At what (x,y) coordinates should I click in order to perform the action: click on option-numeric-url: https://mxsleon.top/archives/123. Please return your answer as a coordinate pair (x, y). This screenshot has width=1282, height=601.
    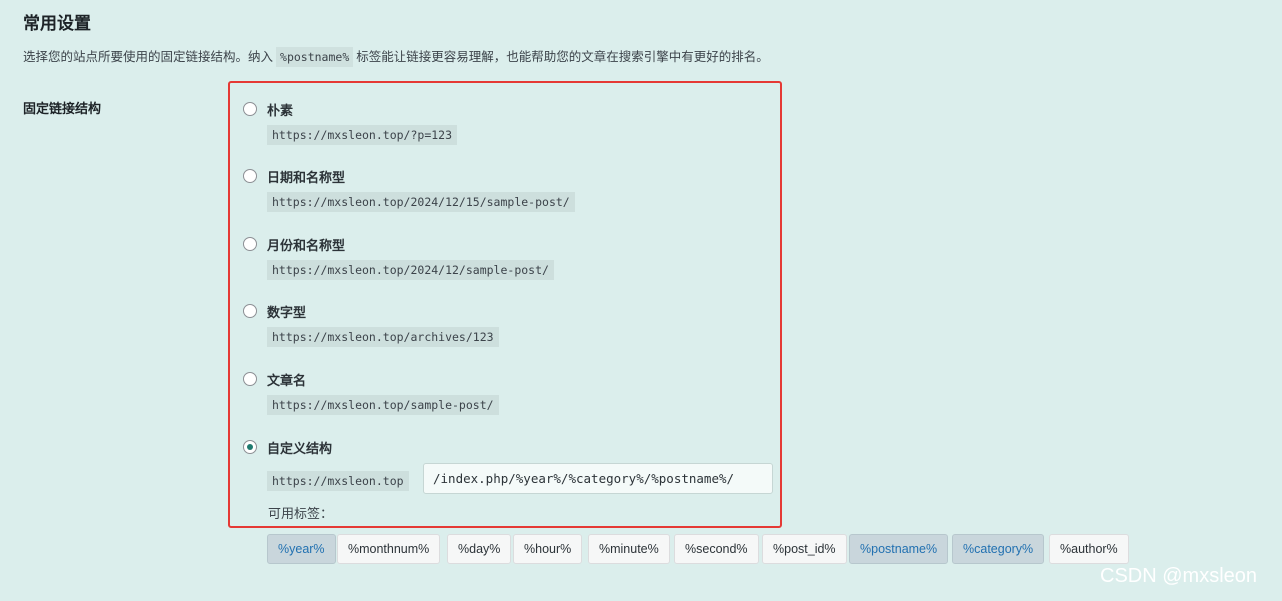
    Looking at the image, I should click on (383, 337).